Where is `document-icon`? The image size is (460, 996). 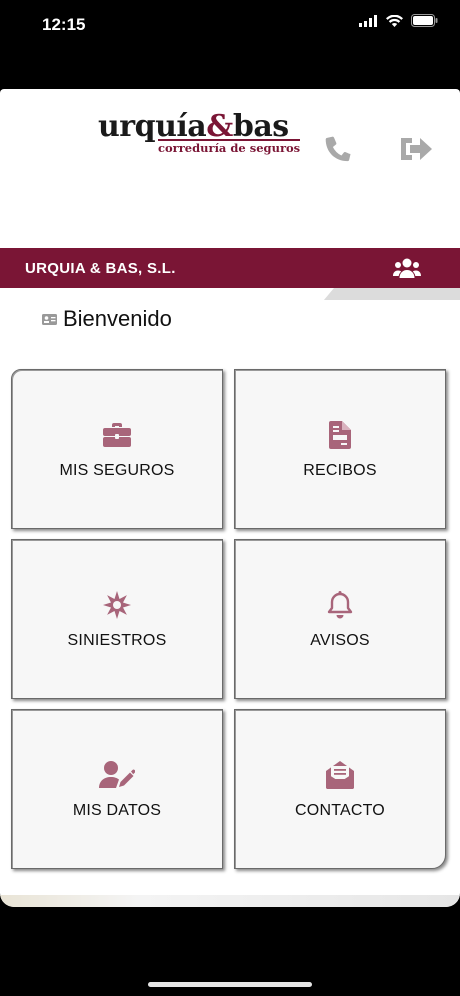 document-icon is located at coordinates (340, 435).